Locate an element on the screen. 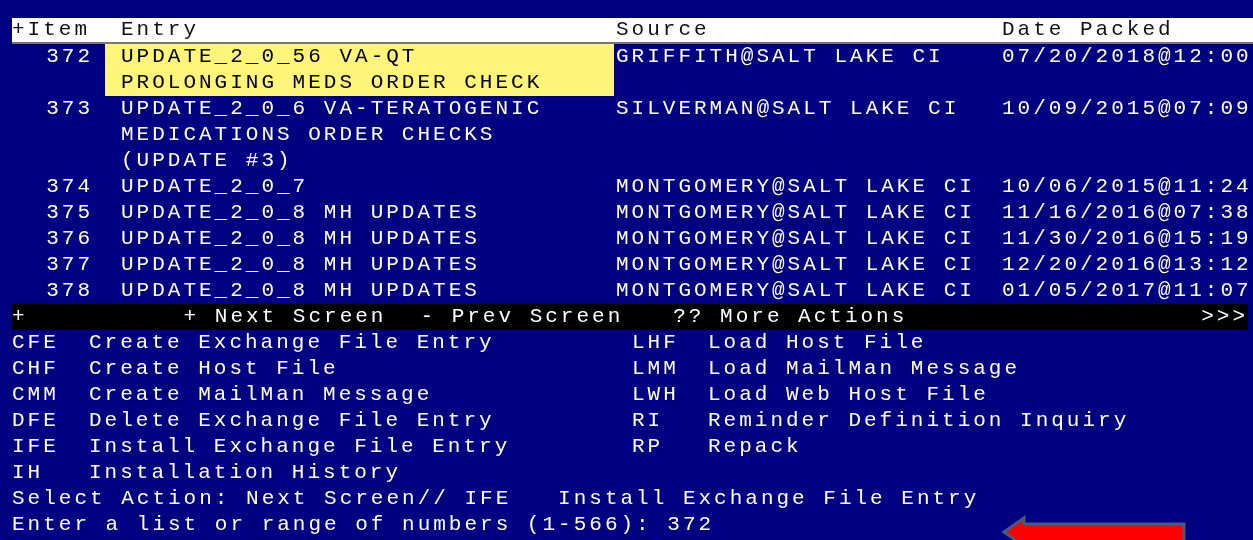 The height and width of the screenshot is (540, 1253). item-number: 376 is located at coordinates (69, 239).